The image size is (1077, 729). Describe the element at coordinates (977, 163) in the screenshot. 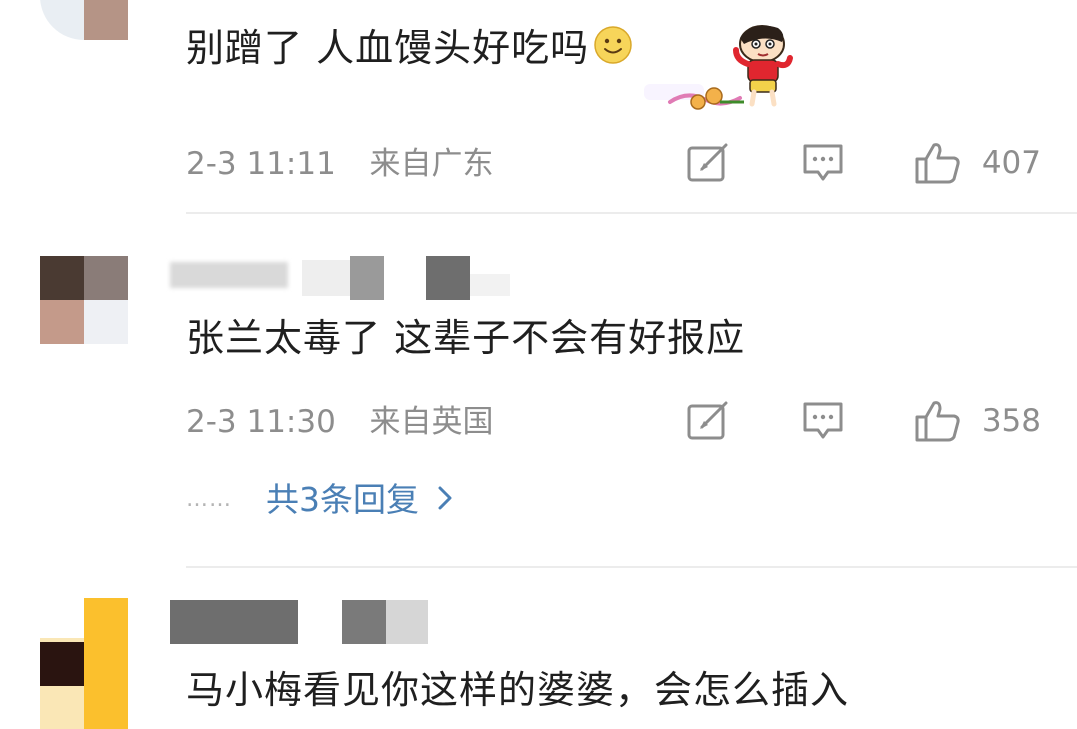

I see `like-button: 407` at that location.